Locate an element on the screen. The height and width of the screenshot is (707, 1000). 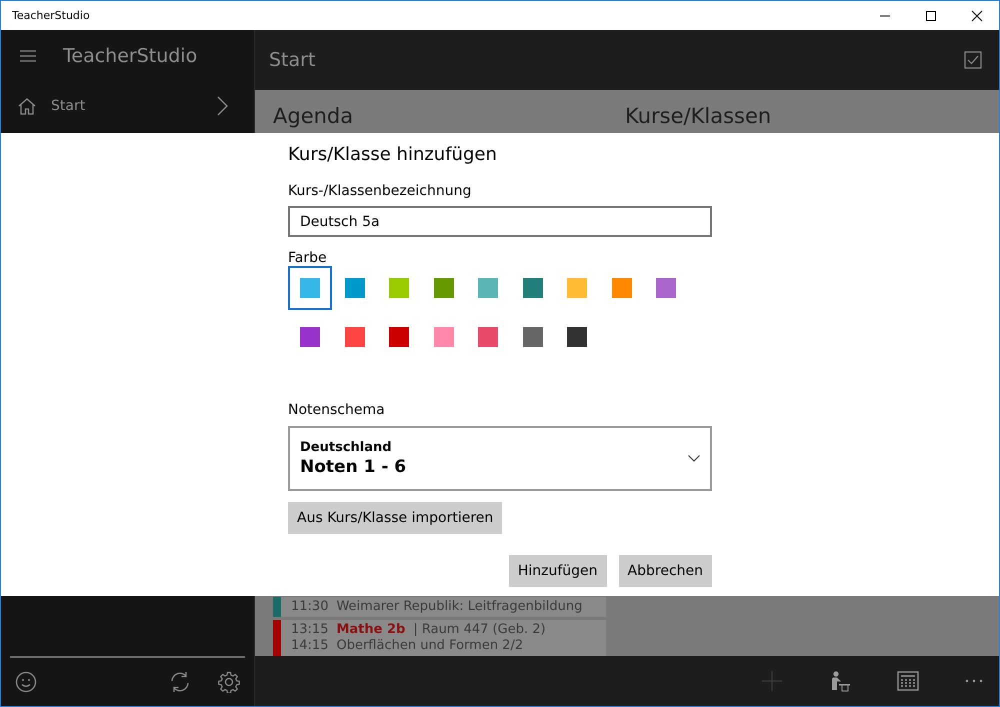
chevron-right-icon is located at coordinates (222, 106).